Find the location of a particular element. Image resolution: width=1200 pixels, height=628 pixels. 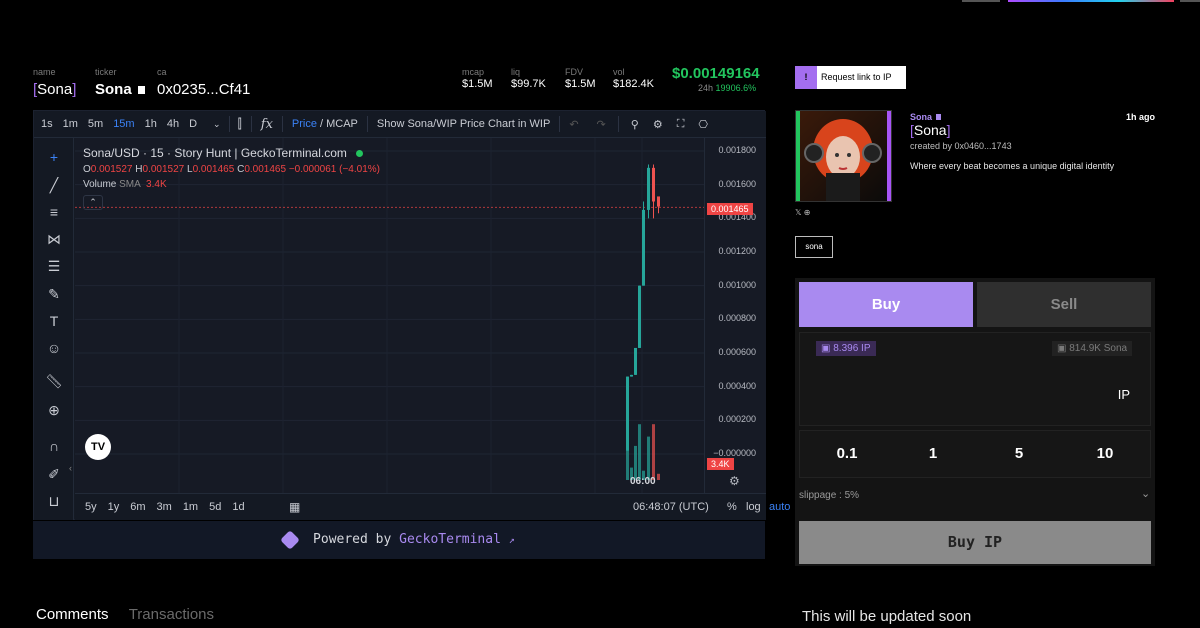

interval-D: D is located at coordinates (193, 124).